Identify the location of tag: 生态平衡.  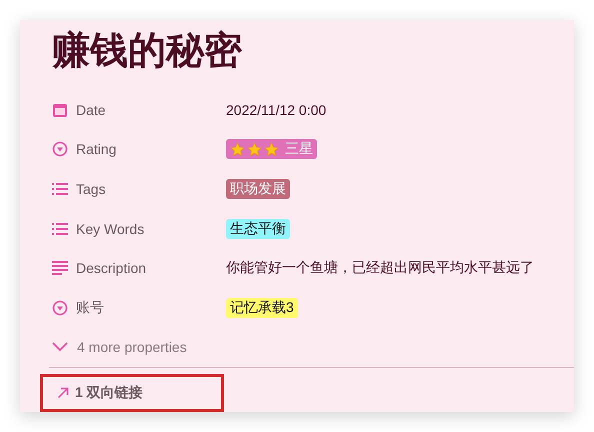
(258, 228).